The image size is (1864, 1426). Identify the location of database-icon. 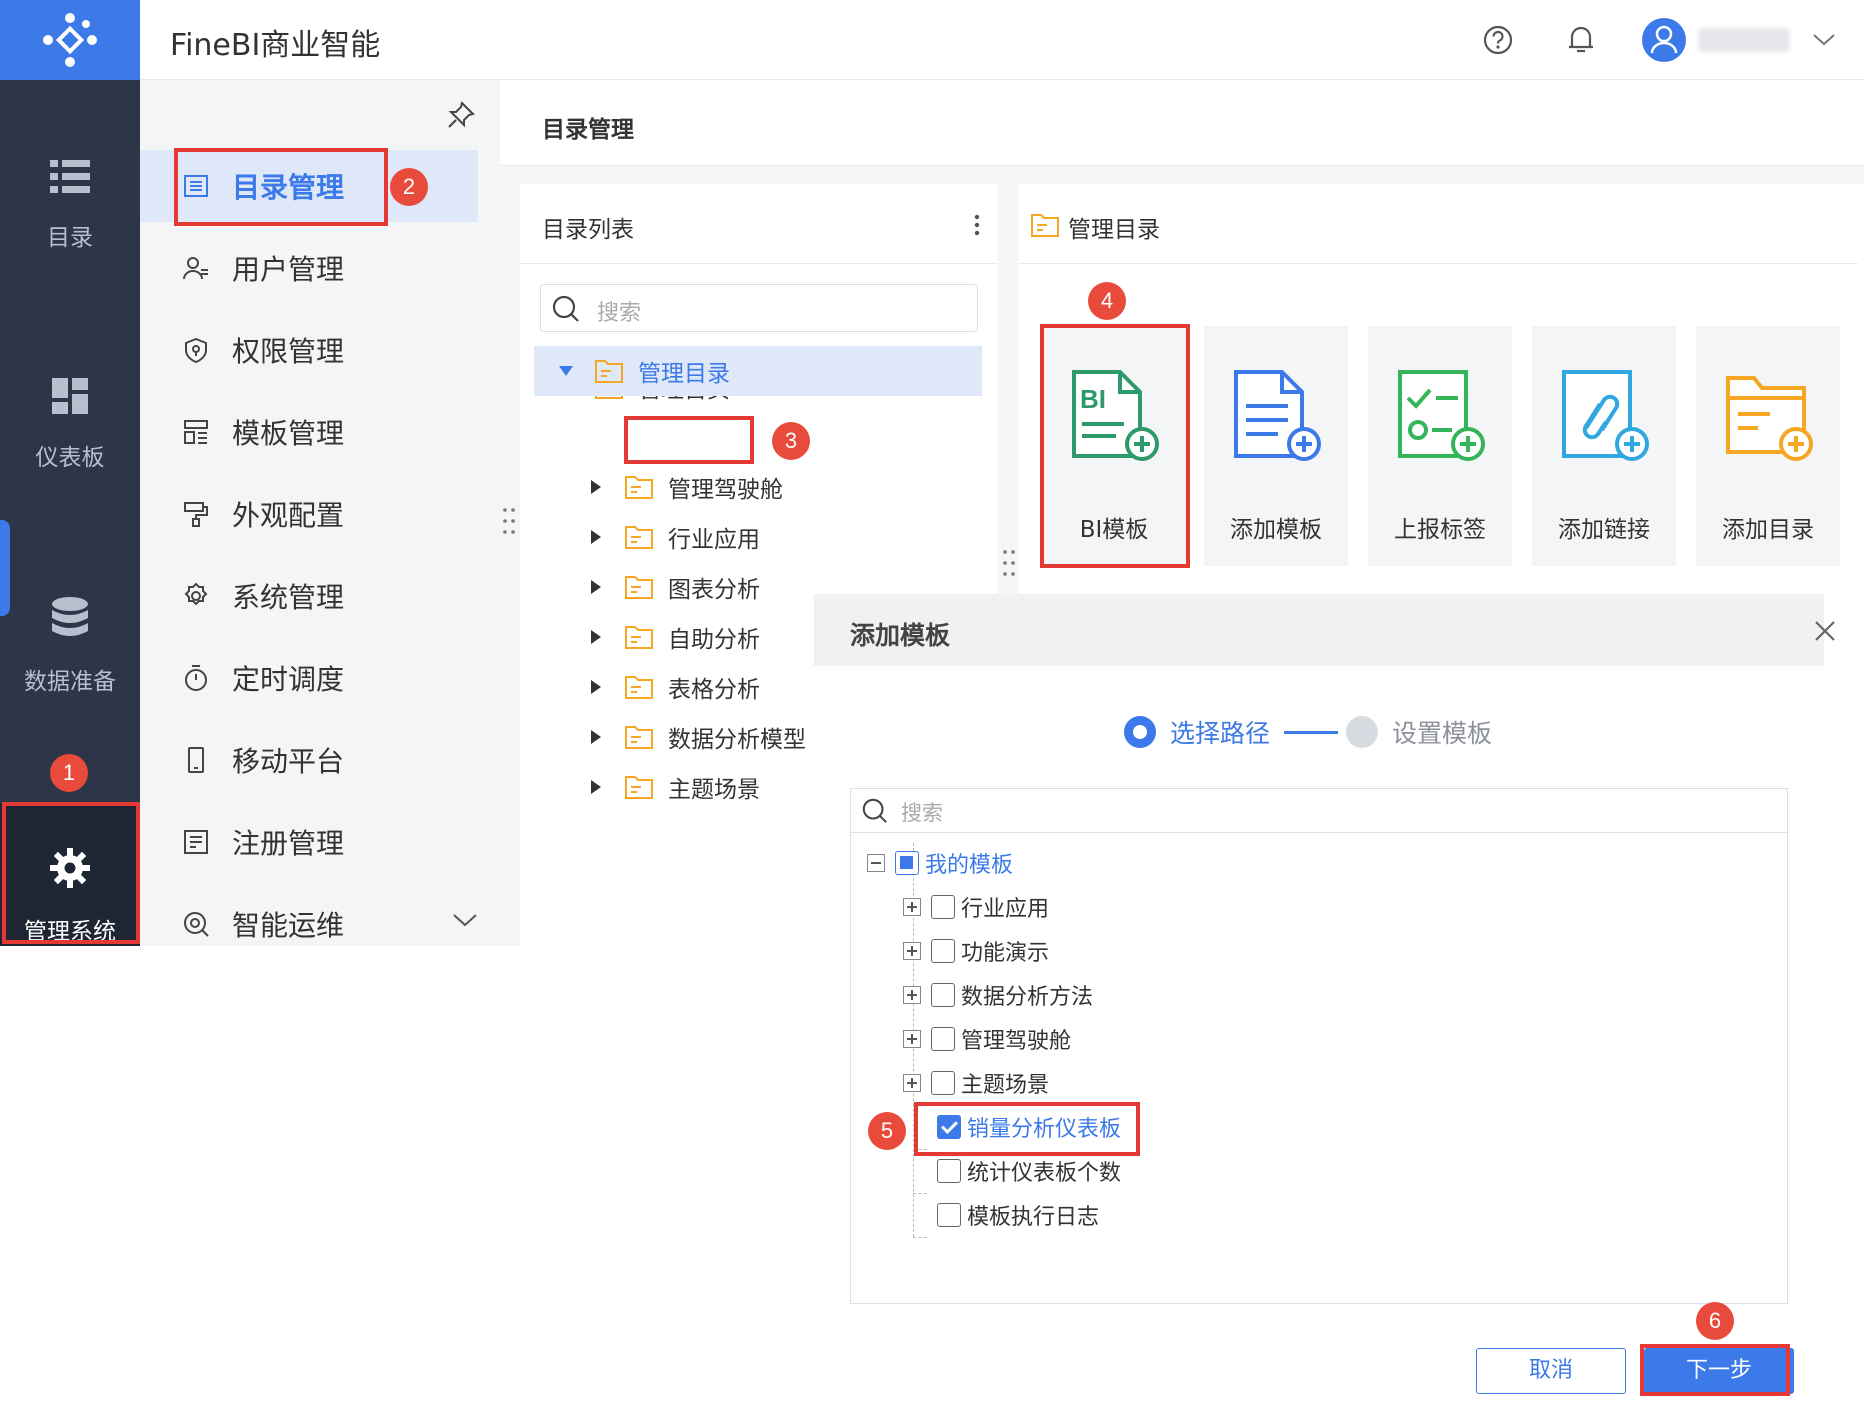
(70, 616).